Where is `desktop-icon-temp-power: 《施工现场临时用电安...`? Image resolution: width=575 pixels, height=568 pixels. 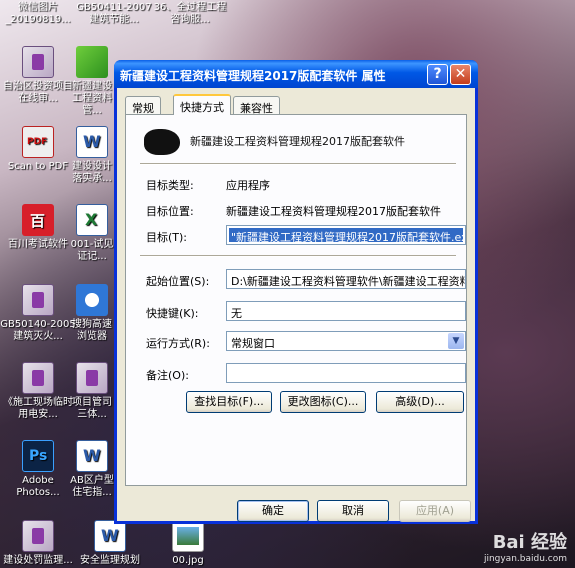
desktop-icon-temp-power: 《施工现场临时用电安... is located at coordinates (38, 391).